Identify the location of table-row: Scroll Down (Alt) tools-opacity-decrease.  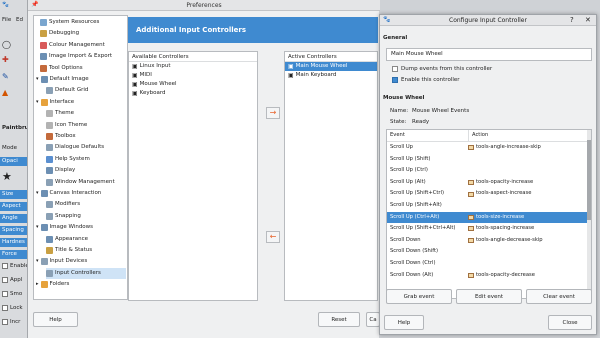
(489, 276).